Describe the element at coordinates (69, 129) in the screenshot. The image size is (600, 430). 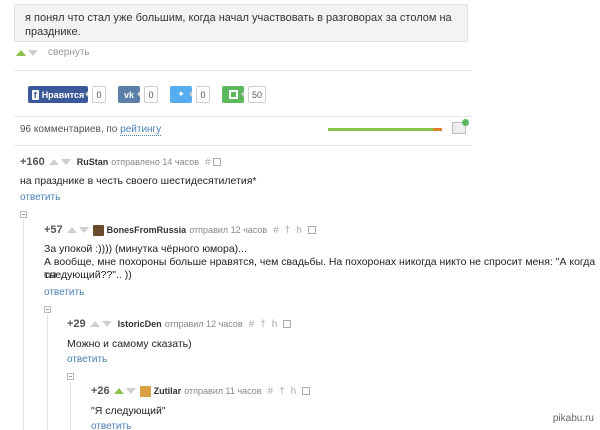
I see `comments-count: 96 комментариев, по` at that location.